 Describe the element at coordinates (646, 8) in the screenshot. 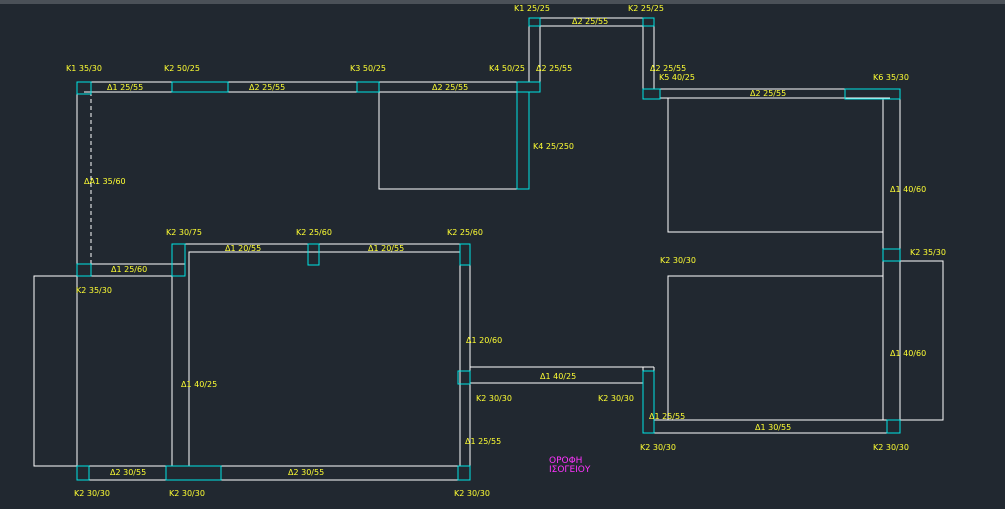

I see `label: K2 25/25` at that location.